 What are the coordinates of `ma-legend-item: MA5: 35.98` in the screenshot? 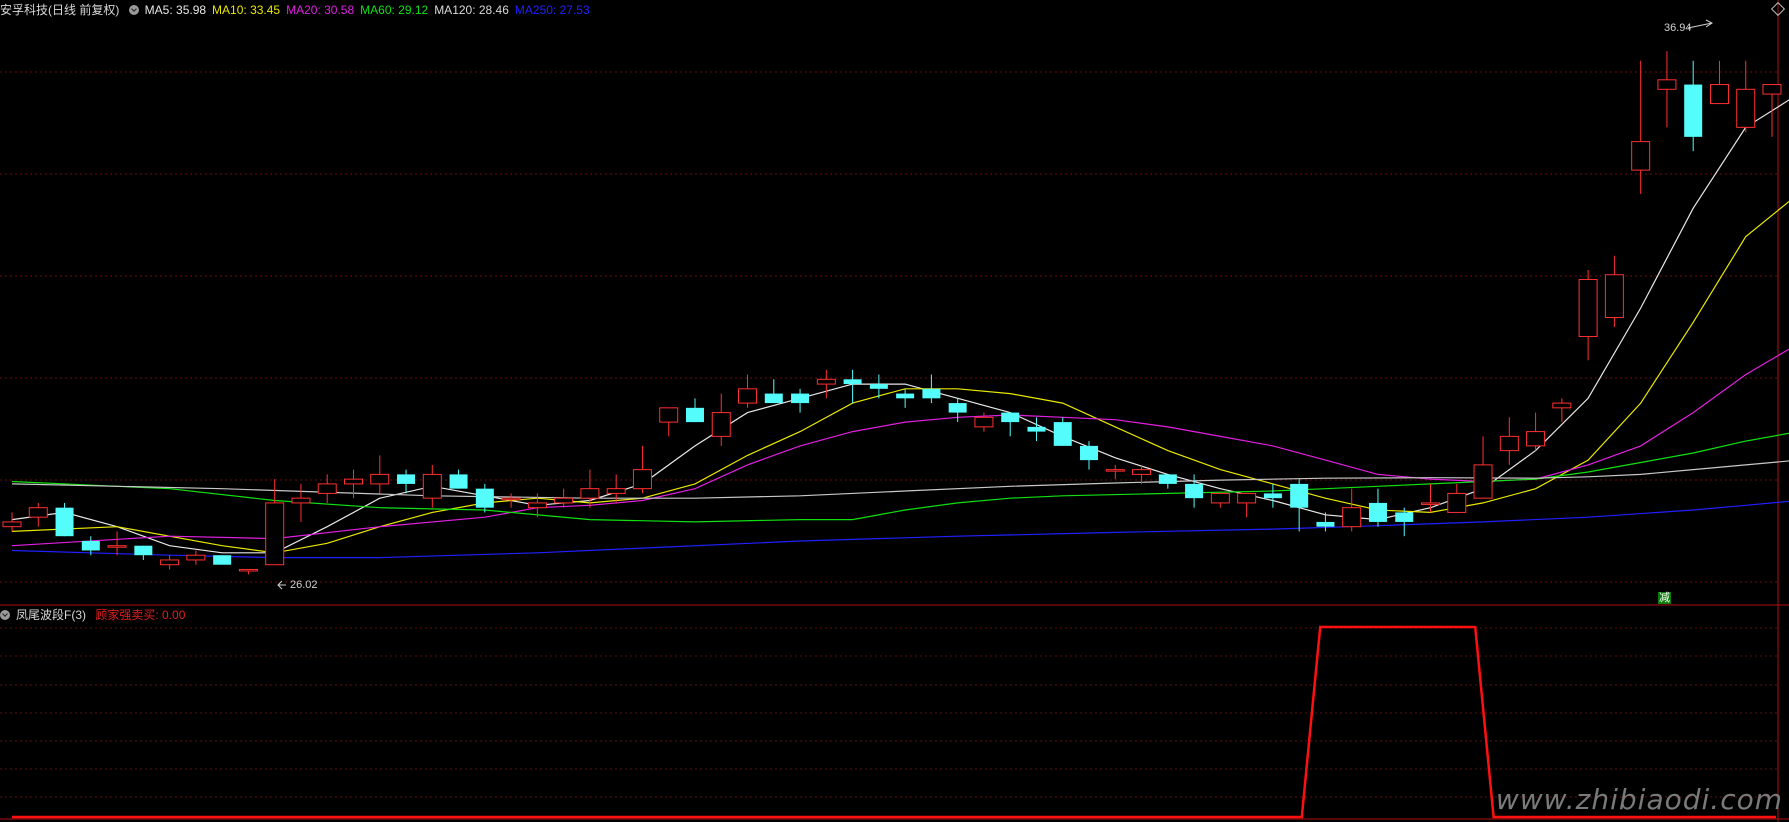 It's located at (175, 10).